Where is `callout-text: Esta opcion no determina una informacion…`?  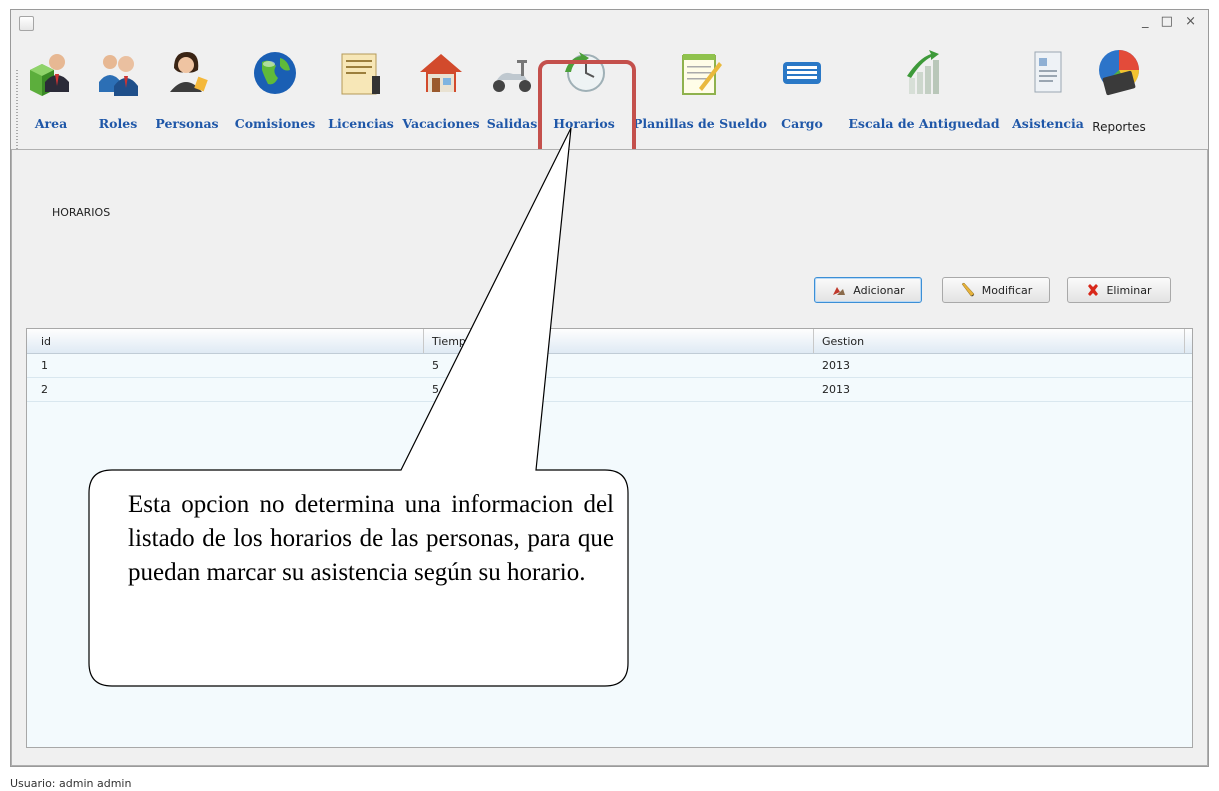
callout-text: Esta opcion no determina una informacion… is located at coordinates (371, 538).